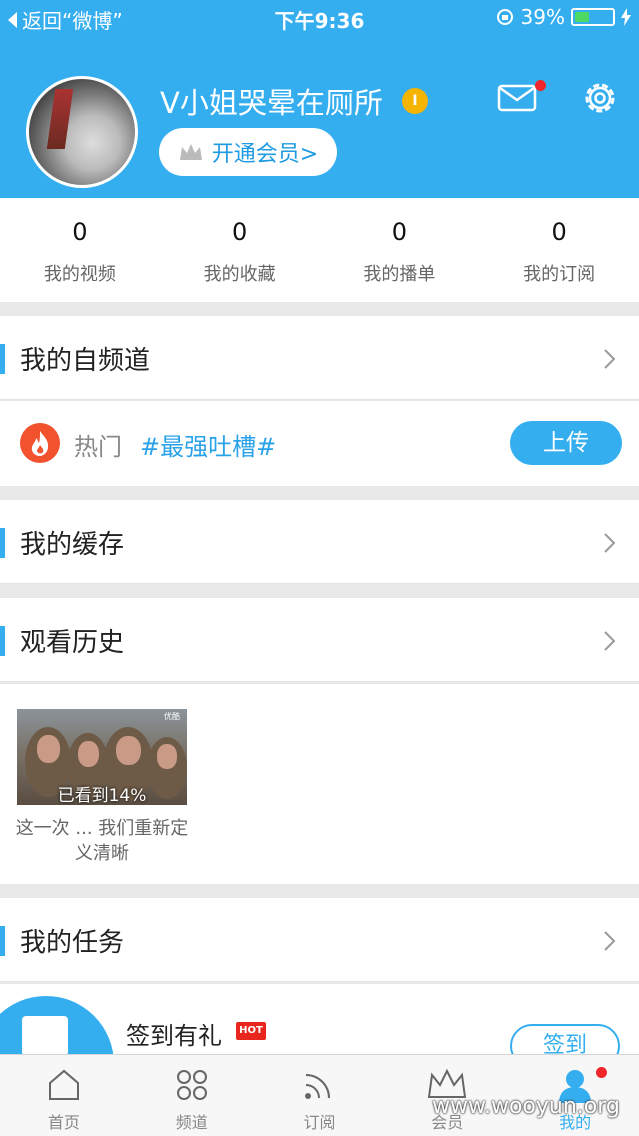 This screenshot has width=639, height=1136. What do you see at coordinates (98, 447) in the screenshot?
I see `hot-label: 热门` at bounding box center [98, 447].